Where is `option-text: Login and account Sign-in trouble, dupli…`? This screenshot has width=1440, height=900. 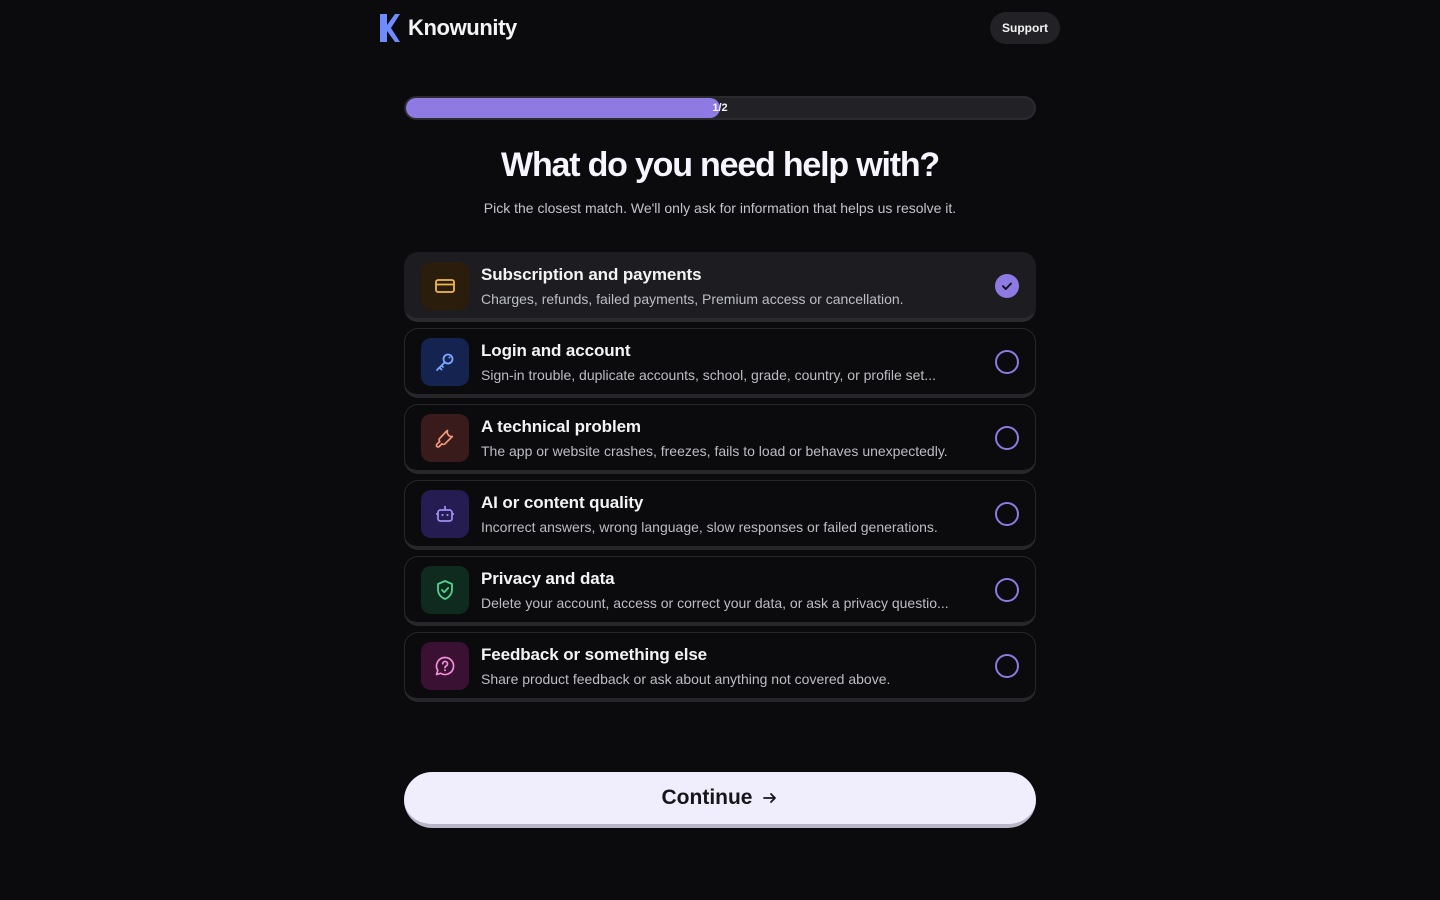 option-text: Login and account Sign-in trouble, dupli… is located at coordinates (738, 362).